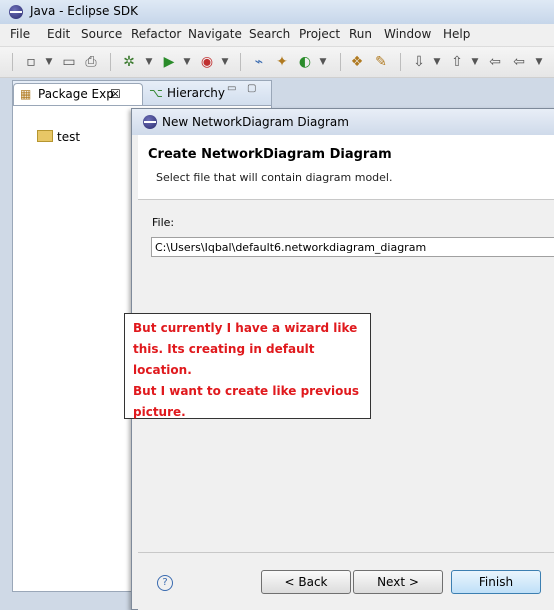 This screenshot has height=610, width=554. What do you see at coordinates (456, 34) in the screenshot?
I see `menu-help: Help` at bounding box center [456, 34].